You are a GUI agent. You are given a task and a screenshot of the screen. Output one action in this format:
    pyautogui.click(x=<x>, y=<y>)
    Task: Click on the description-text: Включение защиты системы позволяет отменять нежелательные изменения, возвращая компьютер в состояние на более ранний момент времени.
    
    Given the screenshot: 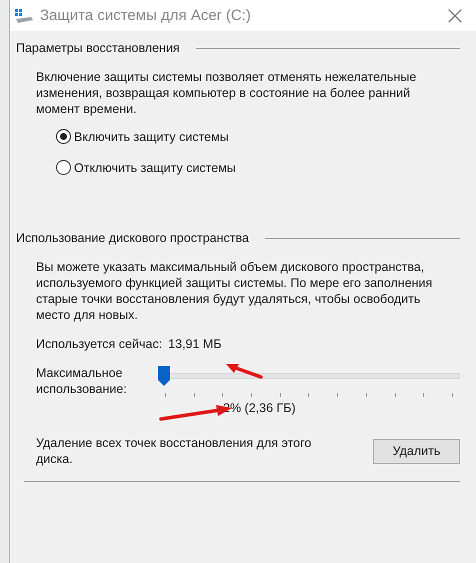 What is the action you would take?
    pyautogui.click(x=227, y=93)
    